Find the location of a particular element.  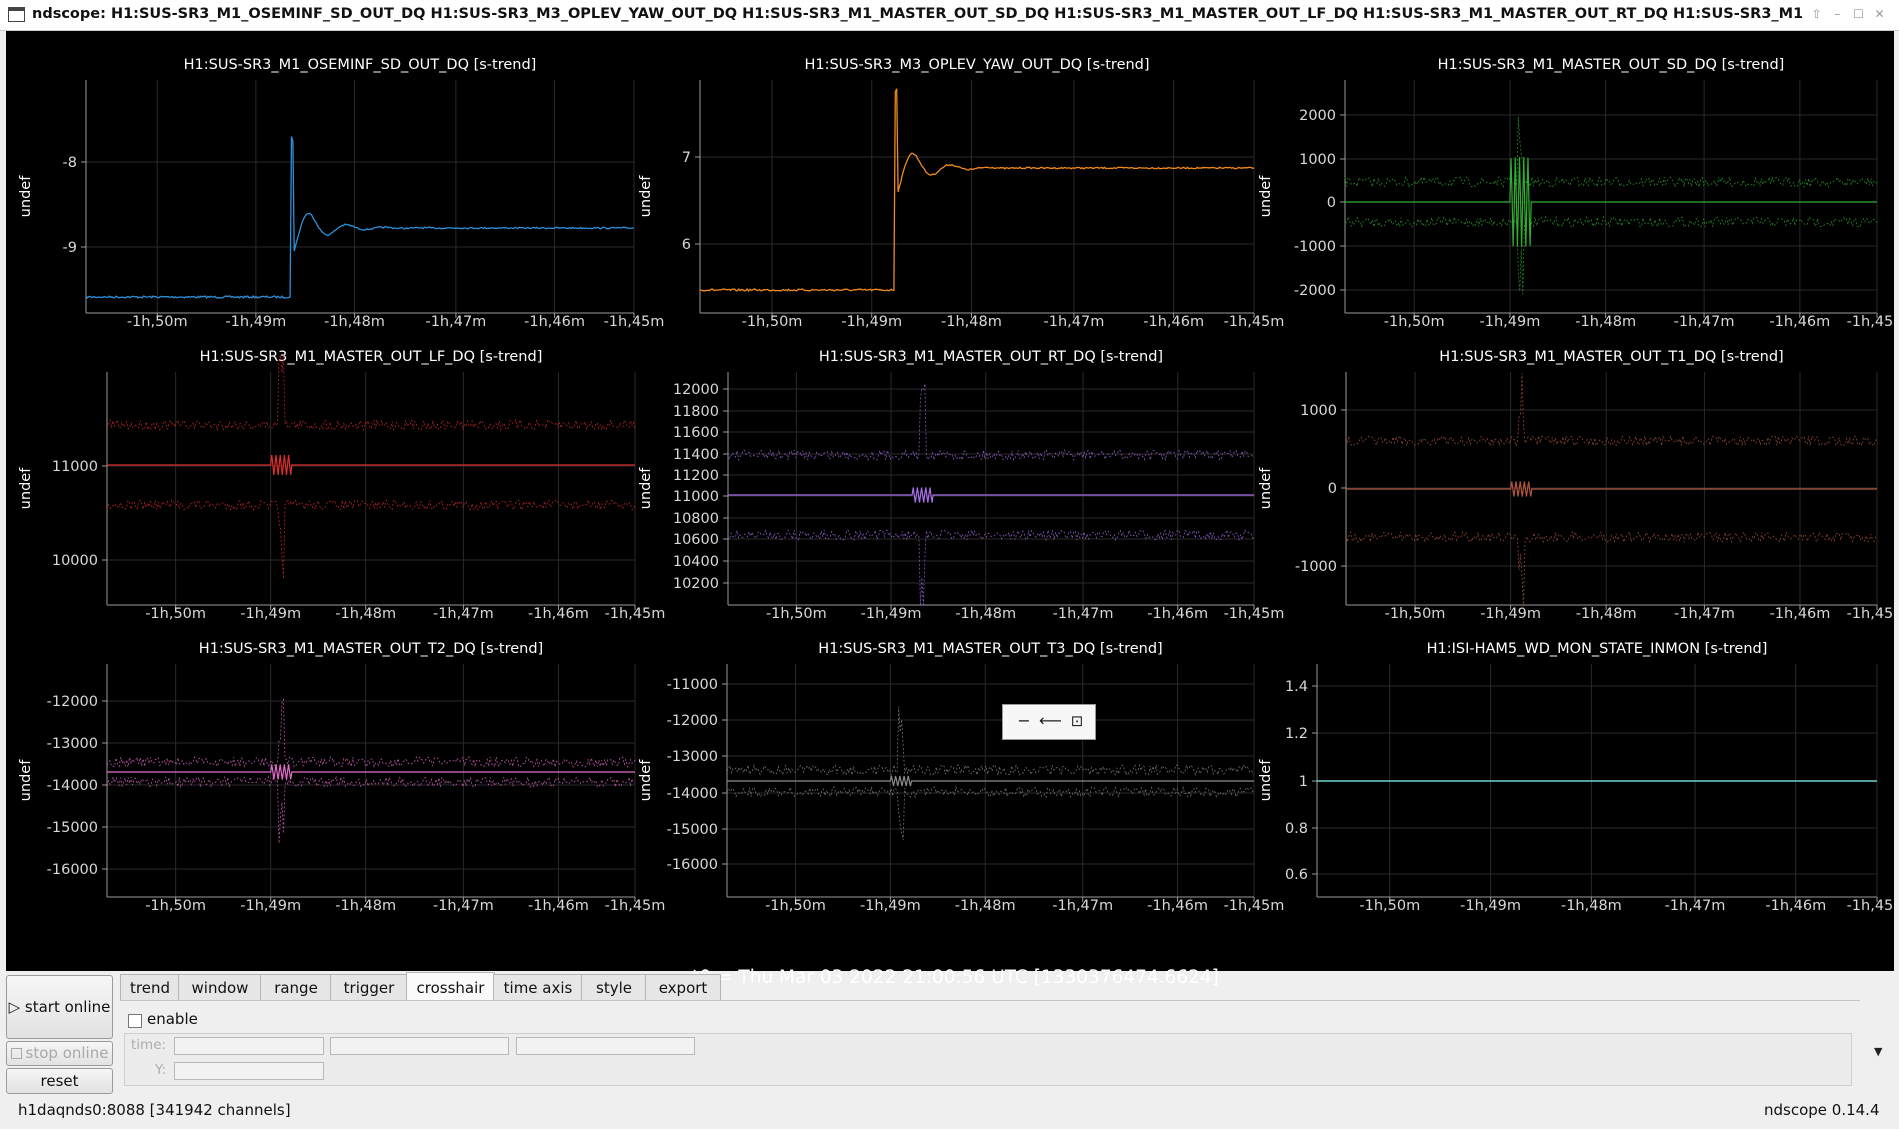

version-label: ndscope 0.14.4 is located at coordinates (1822, 1110).